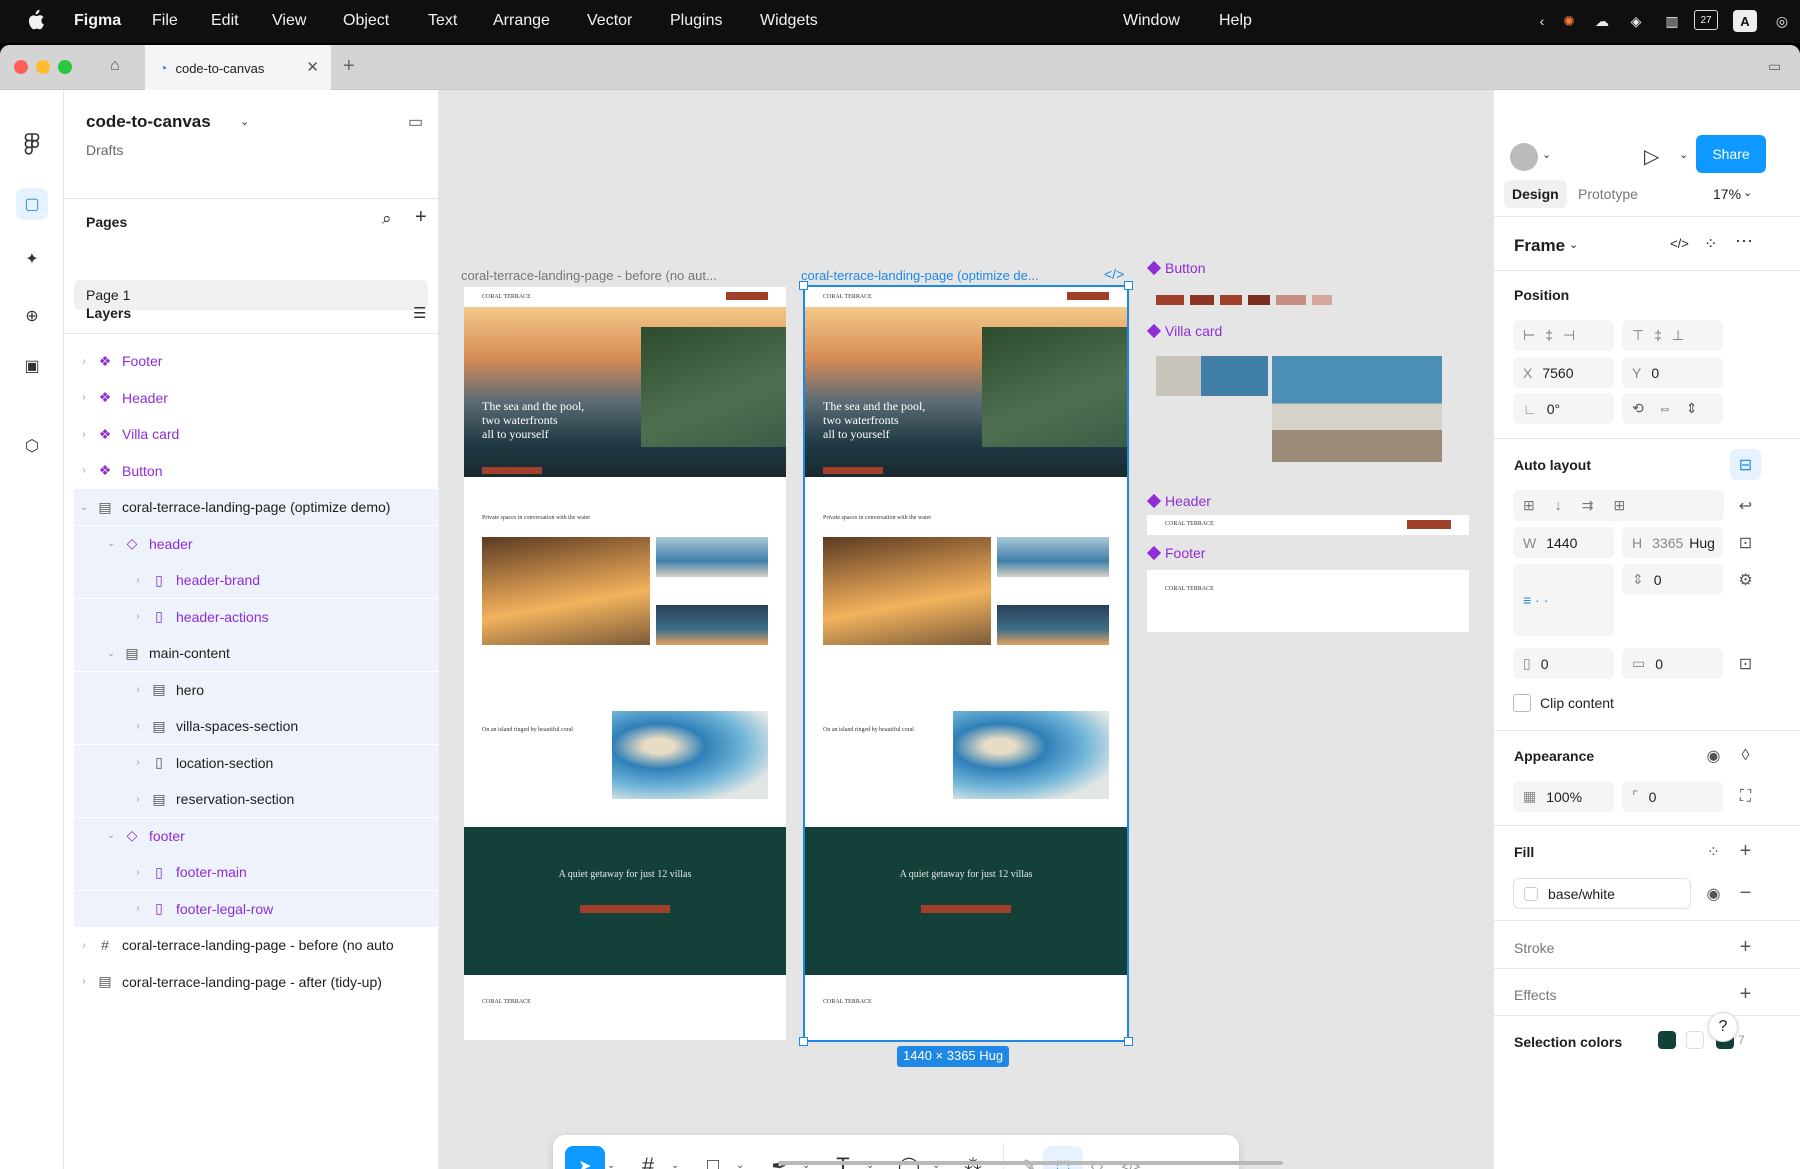 This screenshot has height=1169, width=1800. I want to click on independent-corners-icon: ⛶, so click(1745, 796).